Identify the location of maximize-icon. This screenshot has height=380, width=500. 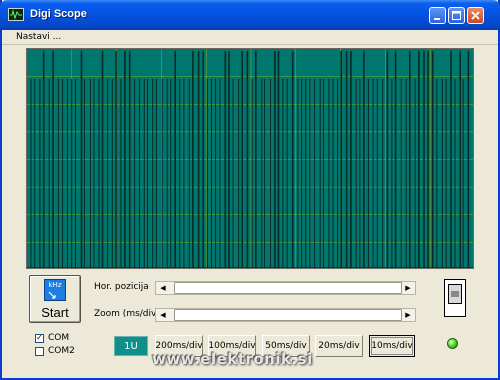
(456, 15).